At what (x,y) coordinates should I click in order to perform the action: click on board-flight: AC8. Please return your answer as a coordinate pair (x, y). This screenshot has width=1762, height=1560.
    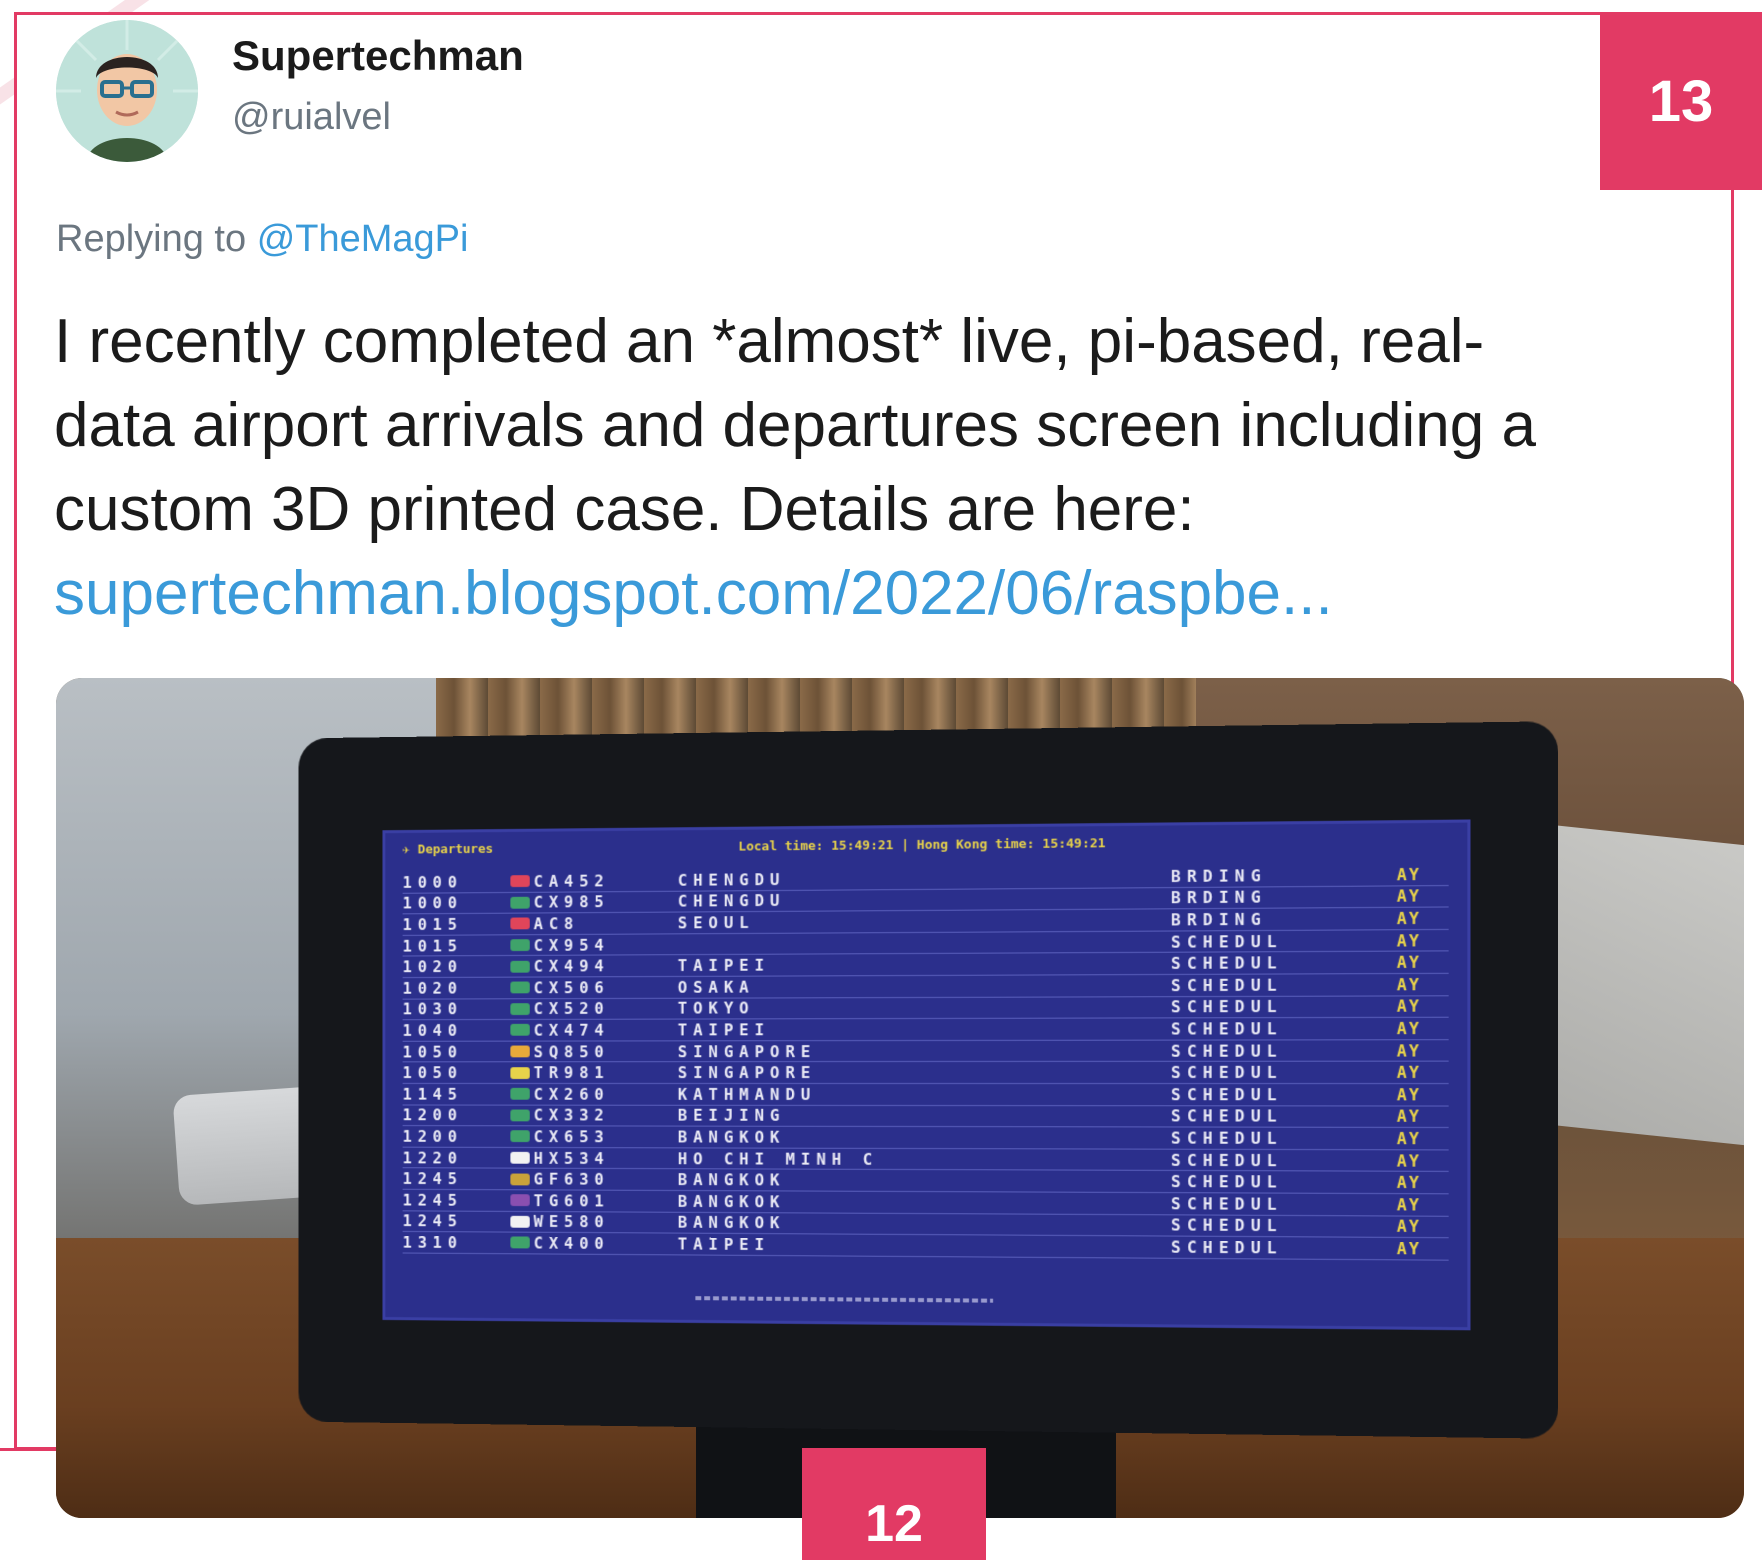
    Looking at the image, I should click on (556, 924).